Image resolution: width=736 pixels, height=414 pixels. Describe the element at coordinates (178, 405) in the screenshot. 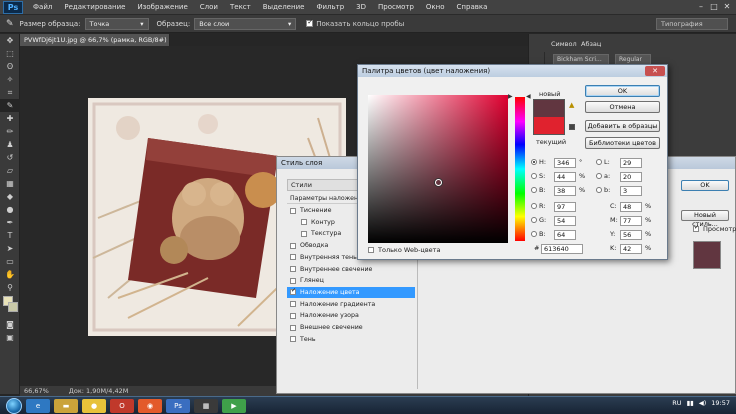

I see `photoshop-taskbar-icon: Ps` at that location.